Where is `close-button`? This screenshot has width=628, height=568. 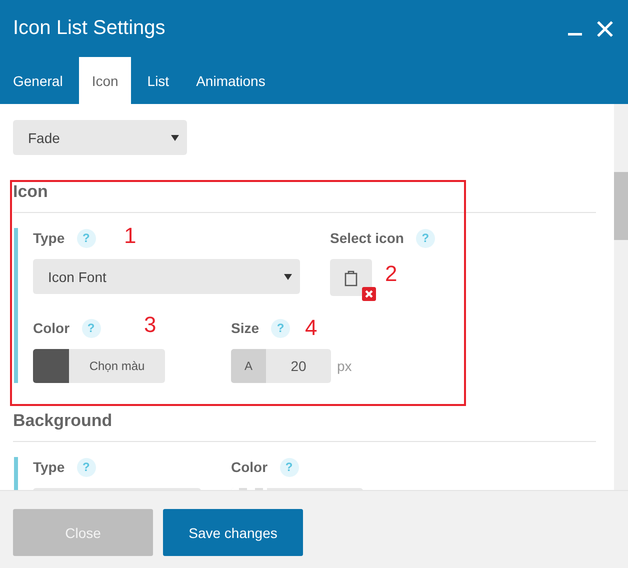 close-button is located at coordinates (605, 29).